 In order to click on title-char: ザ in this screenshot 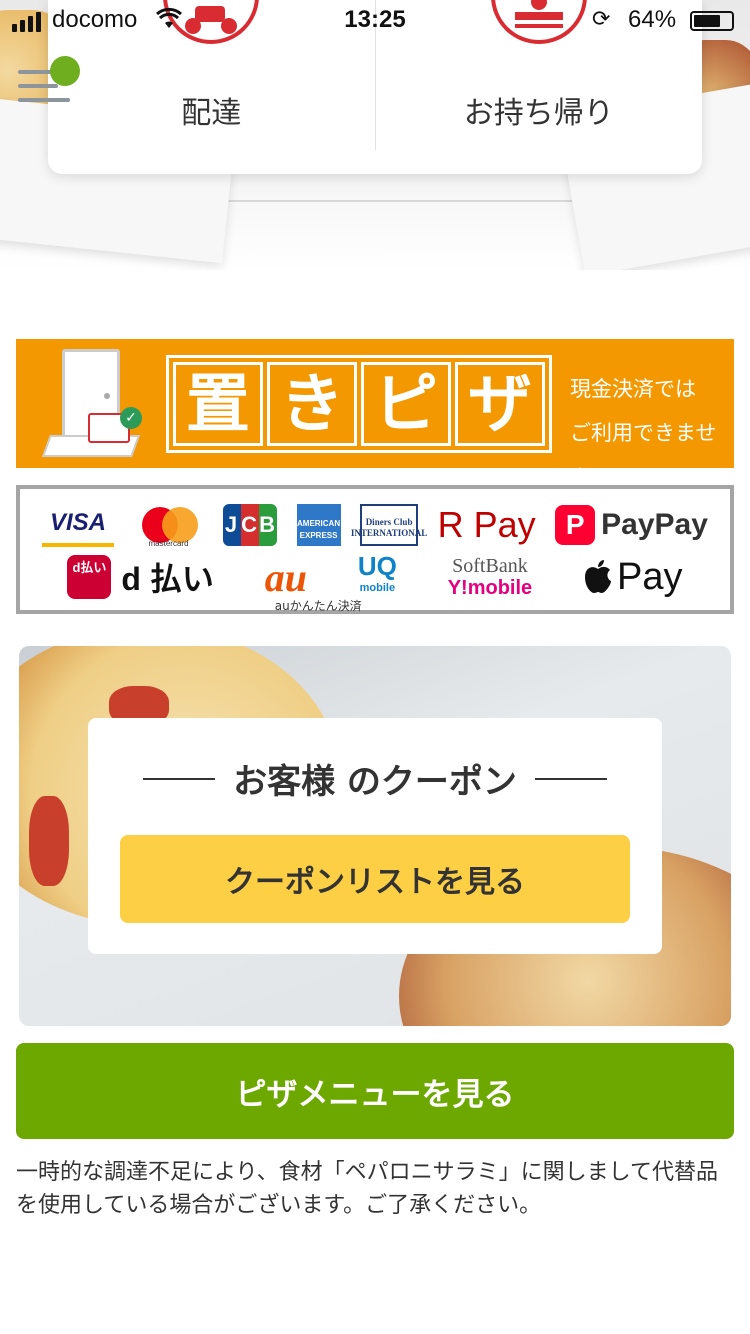, I will do `click(500, 404)`.